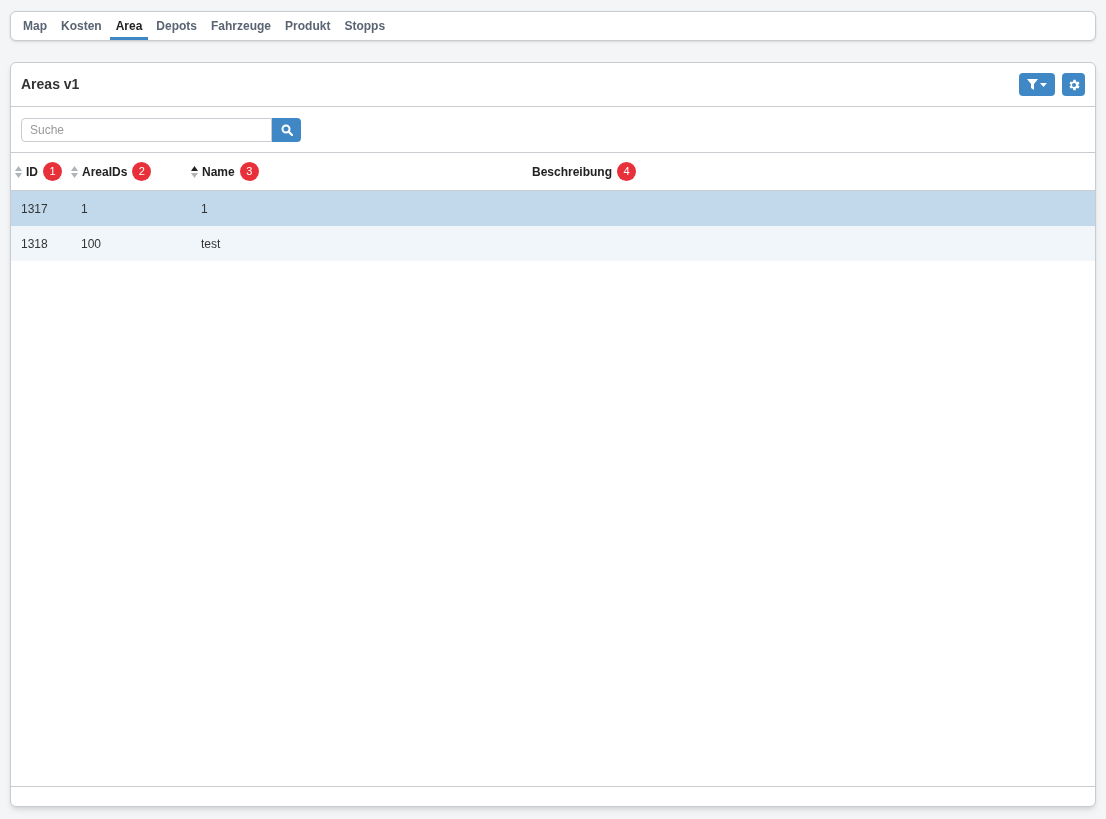 The width and height of the screenshot is (1106, 819). I want to click on filter-button, so click(1037, 84).